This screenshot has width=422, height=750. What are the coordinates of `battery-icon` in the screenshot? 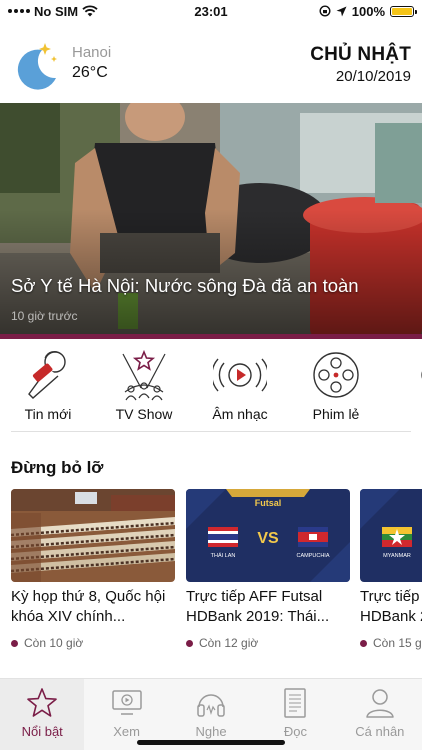 It's located at (403, 11).